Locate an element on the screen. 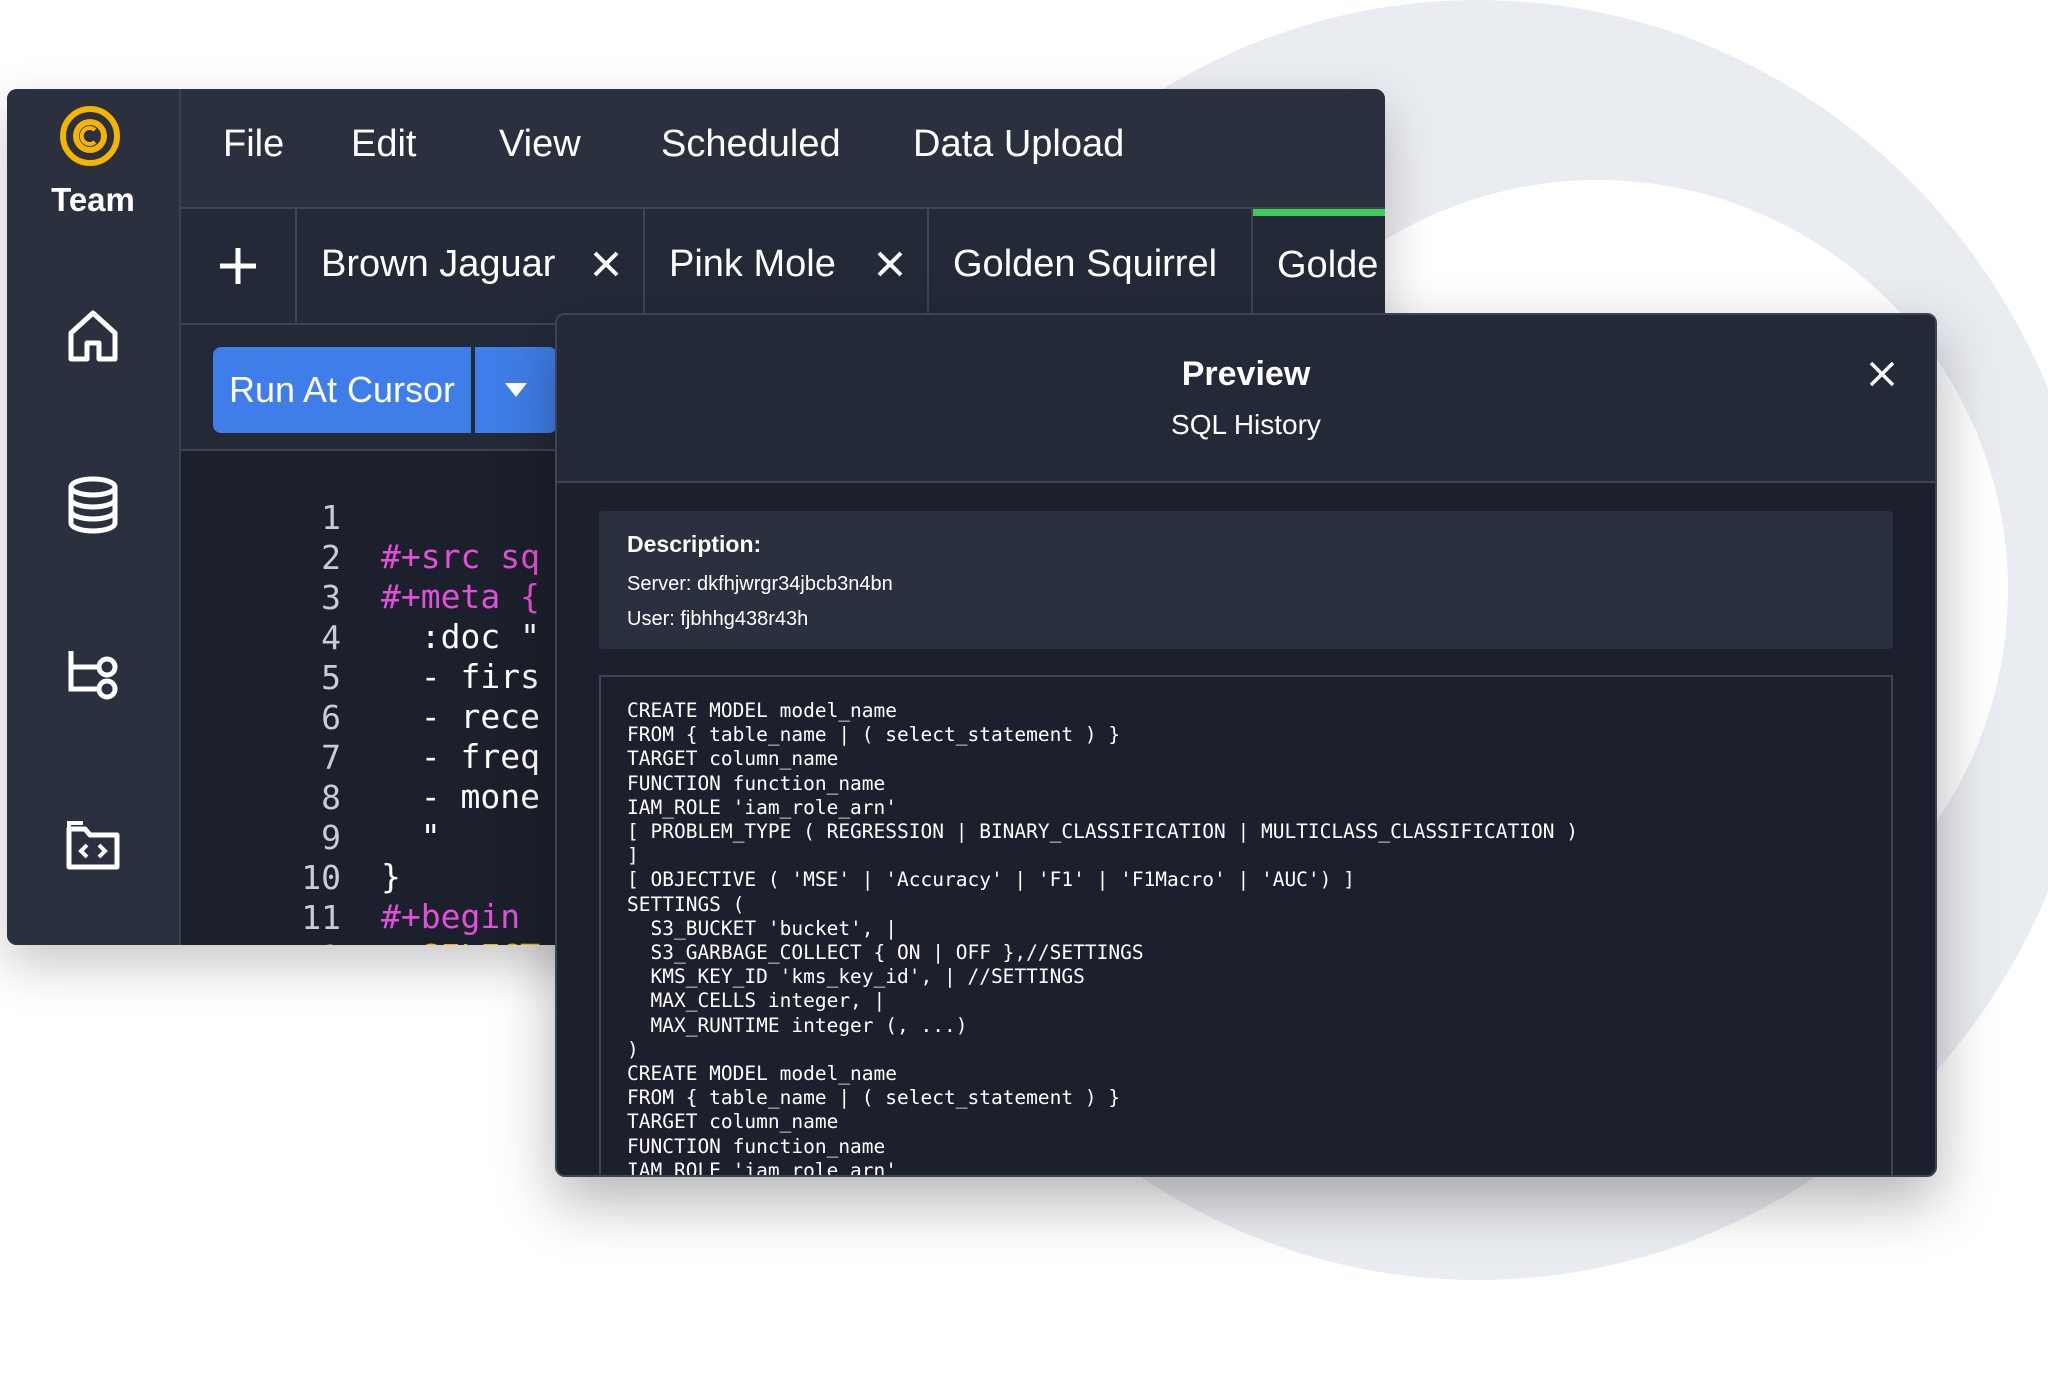  code-text: " is located at coordinates (411, 836).